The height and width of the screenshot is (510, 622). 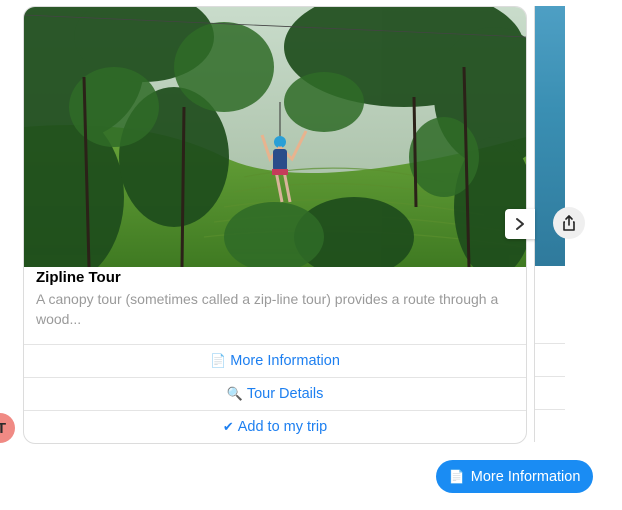 What do you see at coordinates (525, 476) in the screenshot?
I see `quick-reply-label: More Information` at bounding box center [525, 476].